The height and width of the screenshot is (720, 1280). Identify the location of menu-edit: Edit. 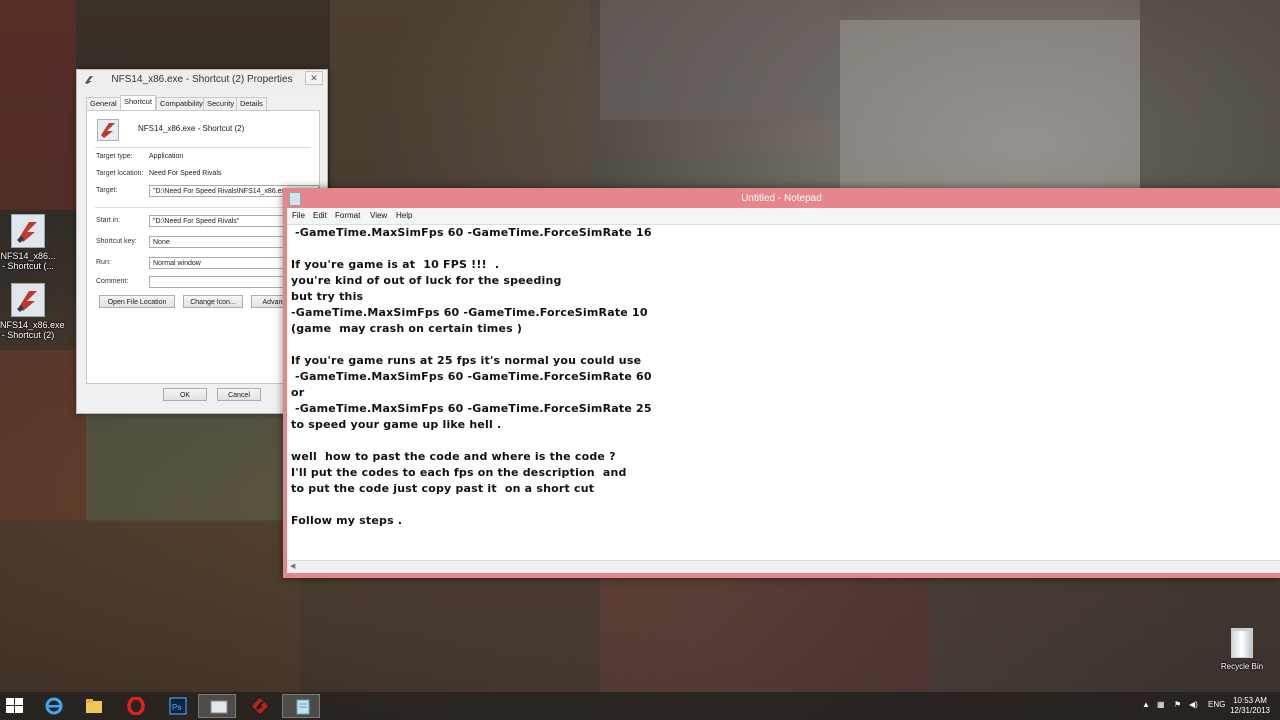
(320, 215).